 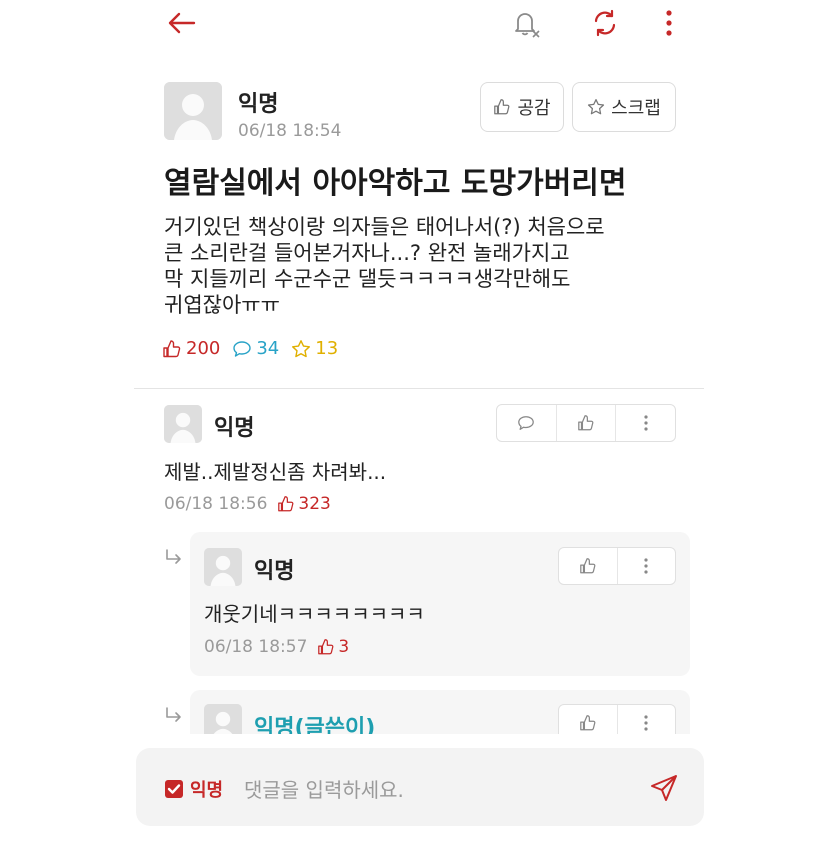 I want to click on refresh-icon, so click(x=605, y=23).